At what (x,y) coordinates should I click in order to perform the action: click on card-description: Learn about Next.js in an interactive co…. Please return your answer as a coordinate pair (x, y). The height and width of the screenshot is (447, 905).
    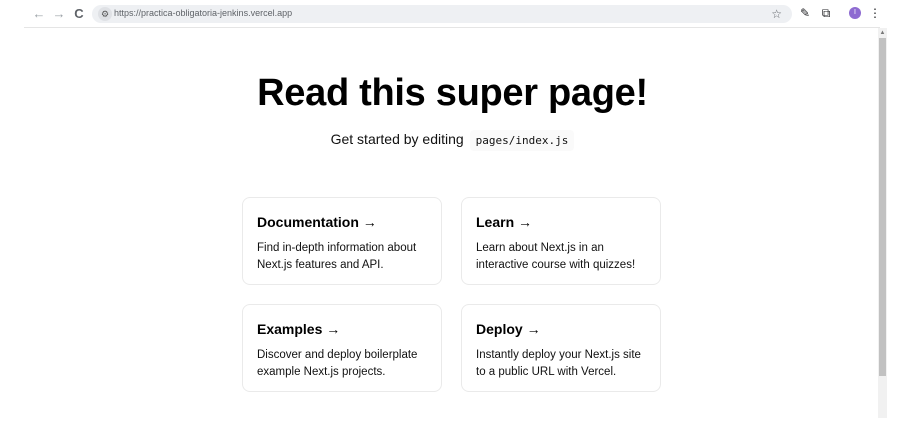
    Looking at the image, I should click on (556, 256).